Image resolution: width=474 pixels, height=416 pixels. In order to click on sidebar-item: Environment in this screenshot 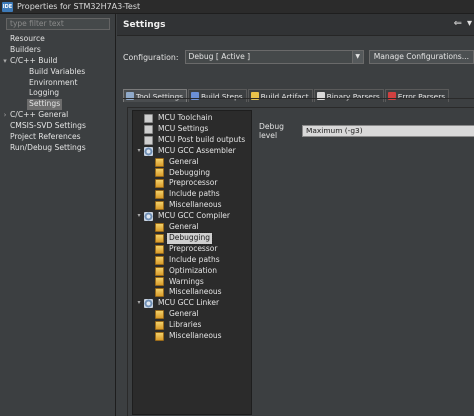, I will do `click(58, 83)`.